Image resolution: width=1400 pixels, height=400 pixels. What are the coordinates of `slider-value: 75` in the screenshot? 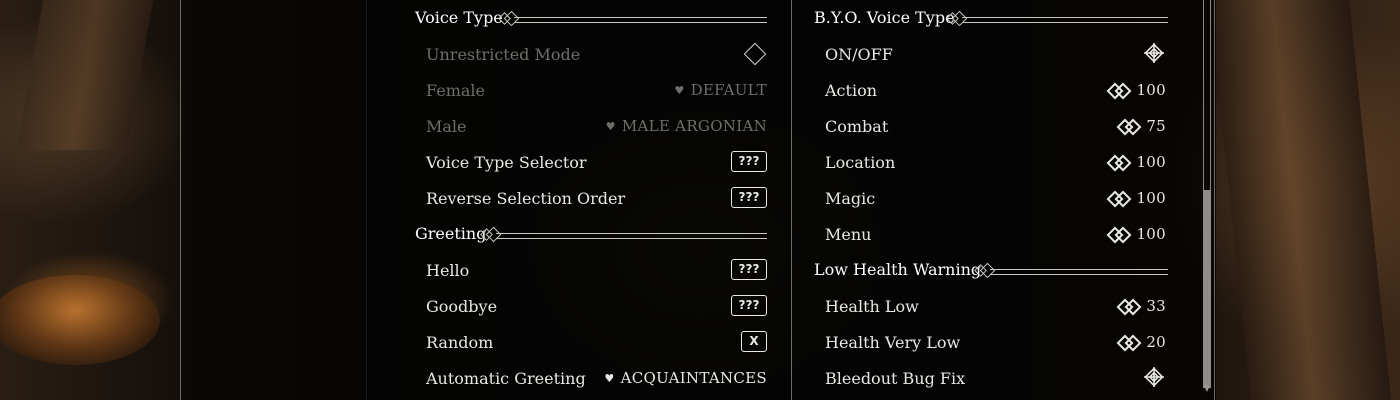 It's located at (1141, 126).